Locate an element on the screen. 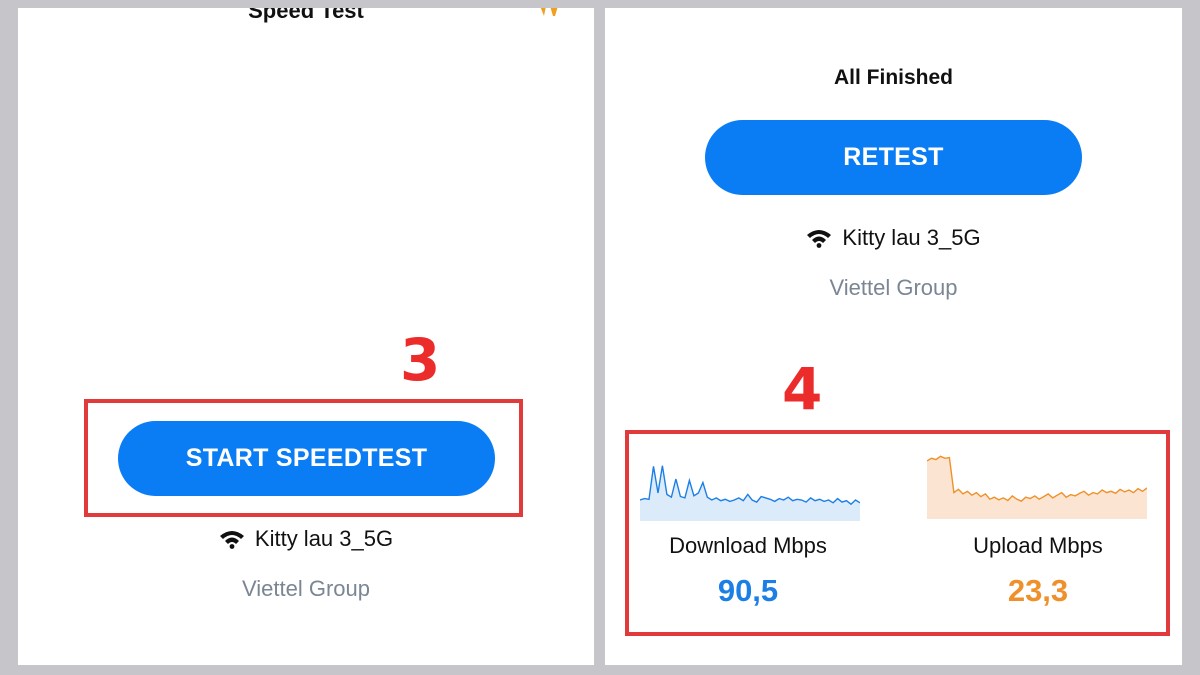 The width and height of the screenshot is (1200, 675). start-speedtest-button: START SPEEDTEST is located at coordinates (306, 458).